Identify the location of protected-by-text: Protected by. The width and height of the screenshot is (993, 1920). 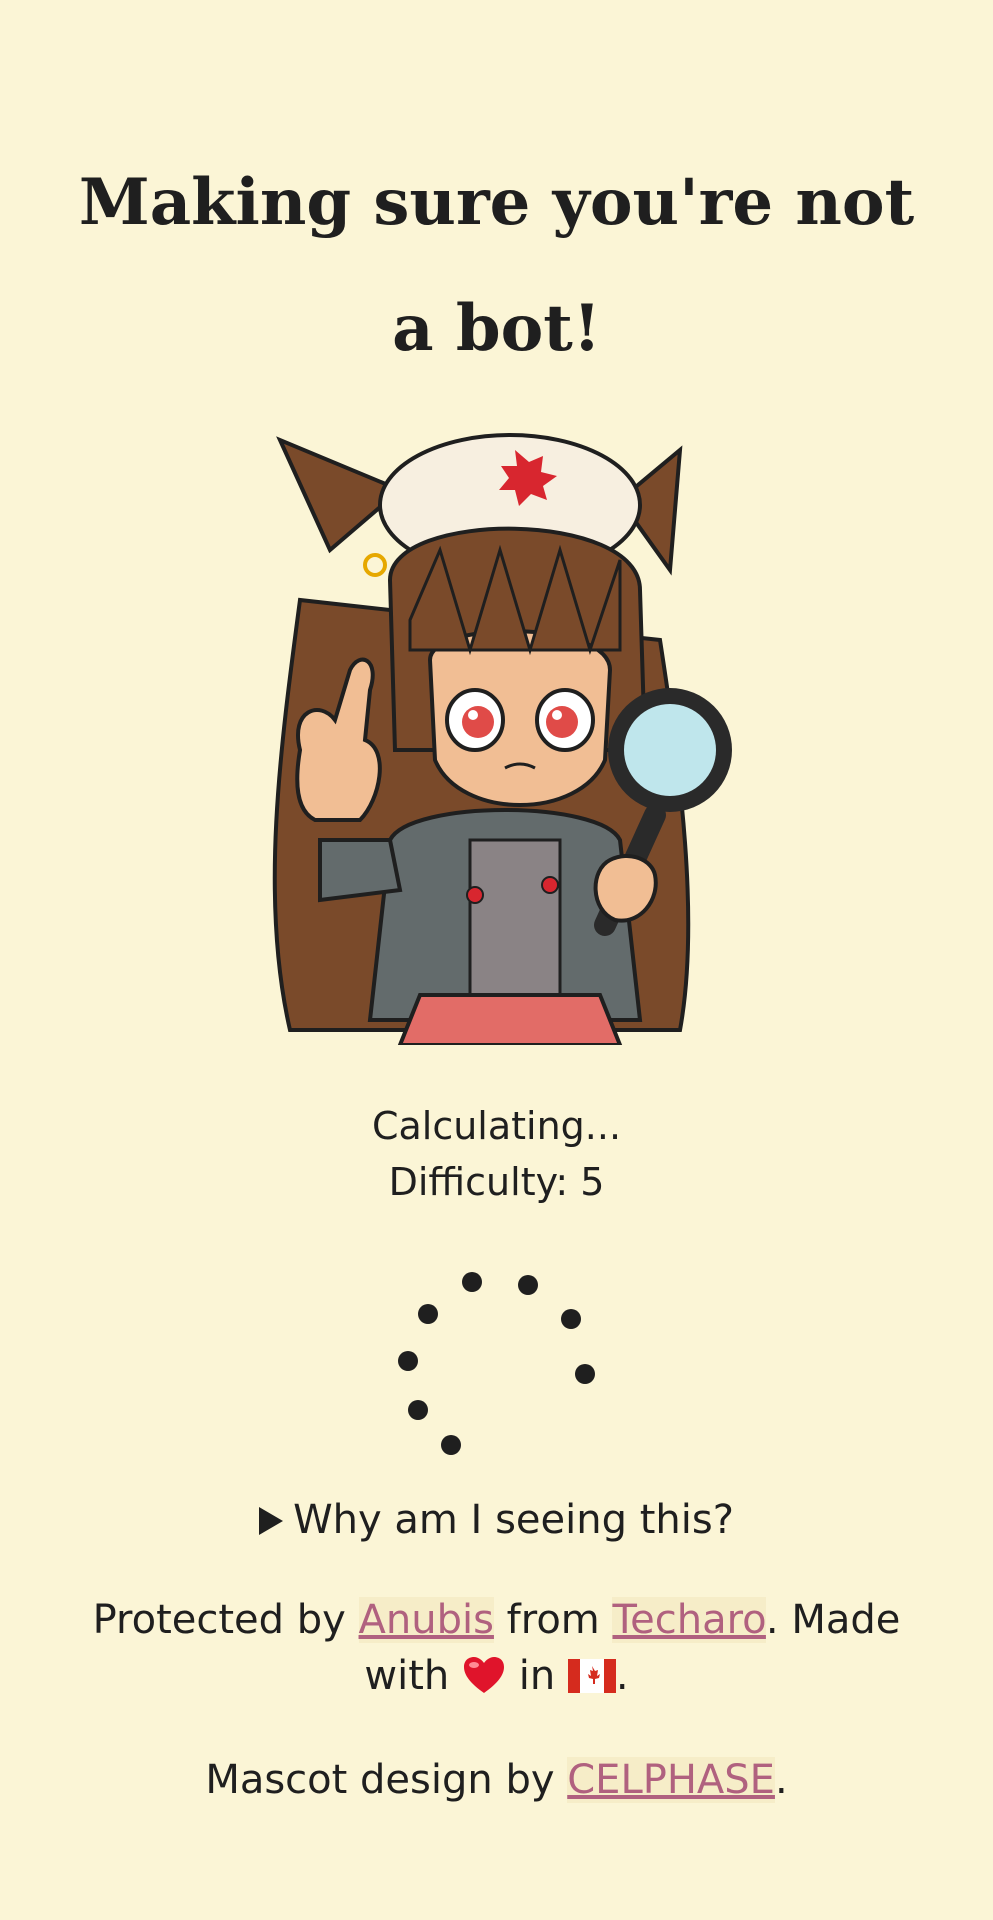
(219, 1620).